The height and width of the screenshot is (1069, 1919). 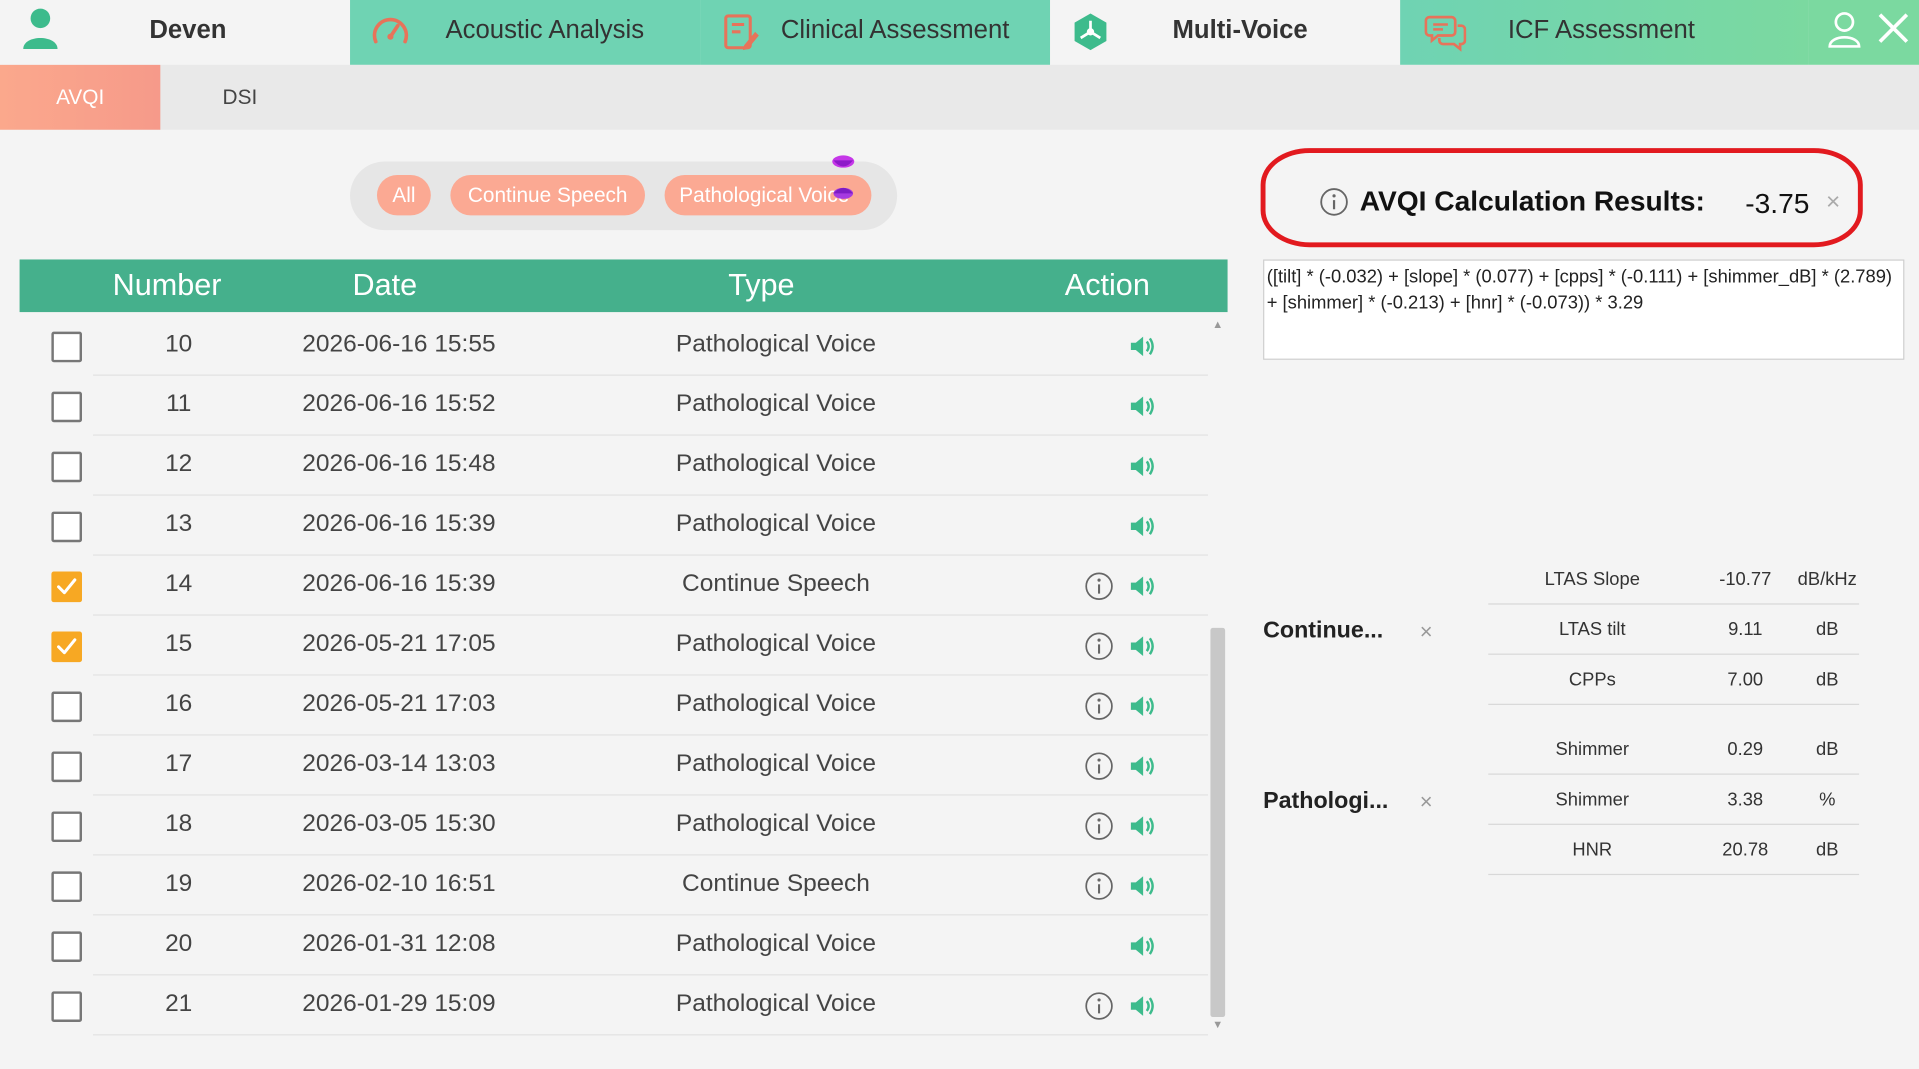 I want to click on column-header-date: Date, so click(x=385, y=285).